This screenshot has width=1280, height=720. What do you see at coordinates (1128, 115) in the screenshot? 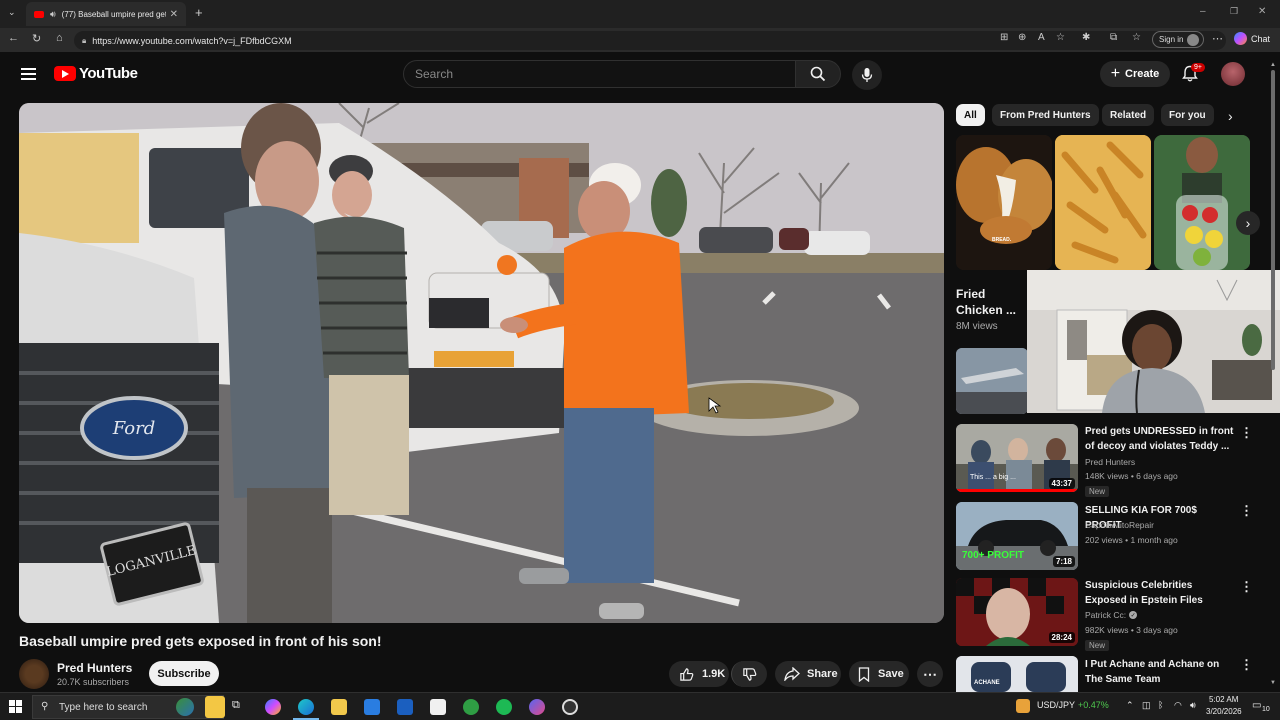
I see `chip-related: Related` at bounding box center [1128, 115].